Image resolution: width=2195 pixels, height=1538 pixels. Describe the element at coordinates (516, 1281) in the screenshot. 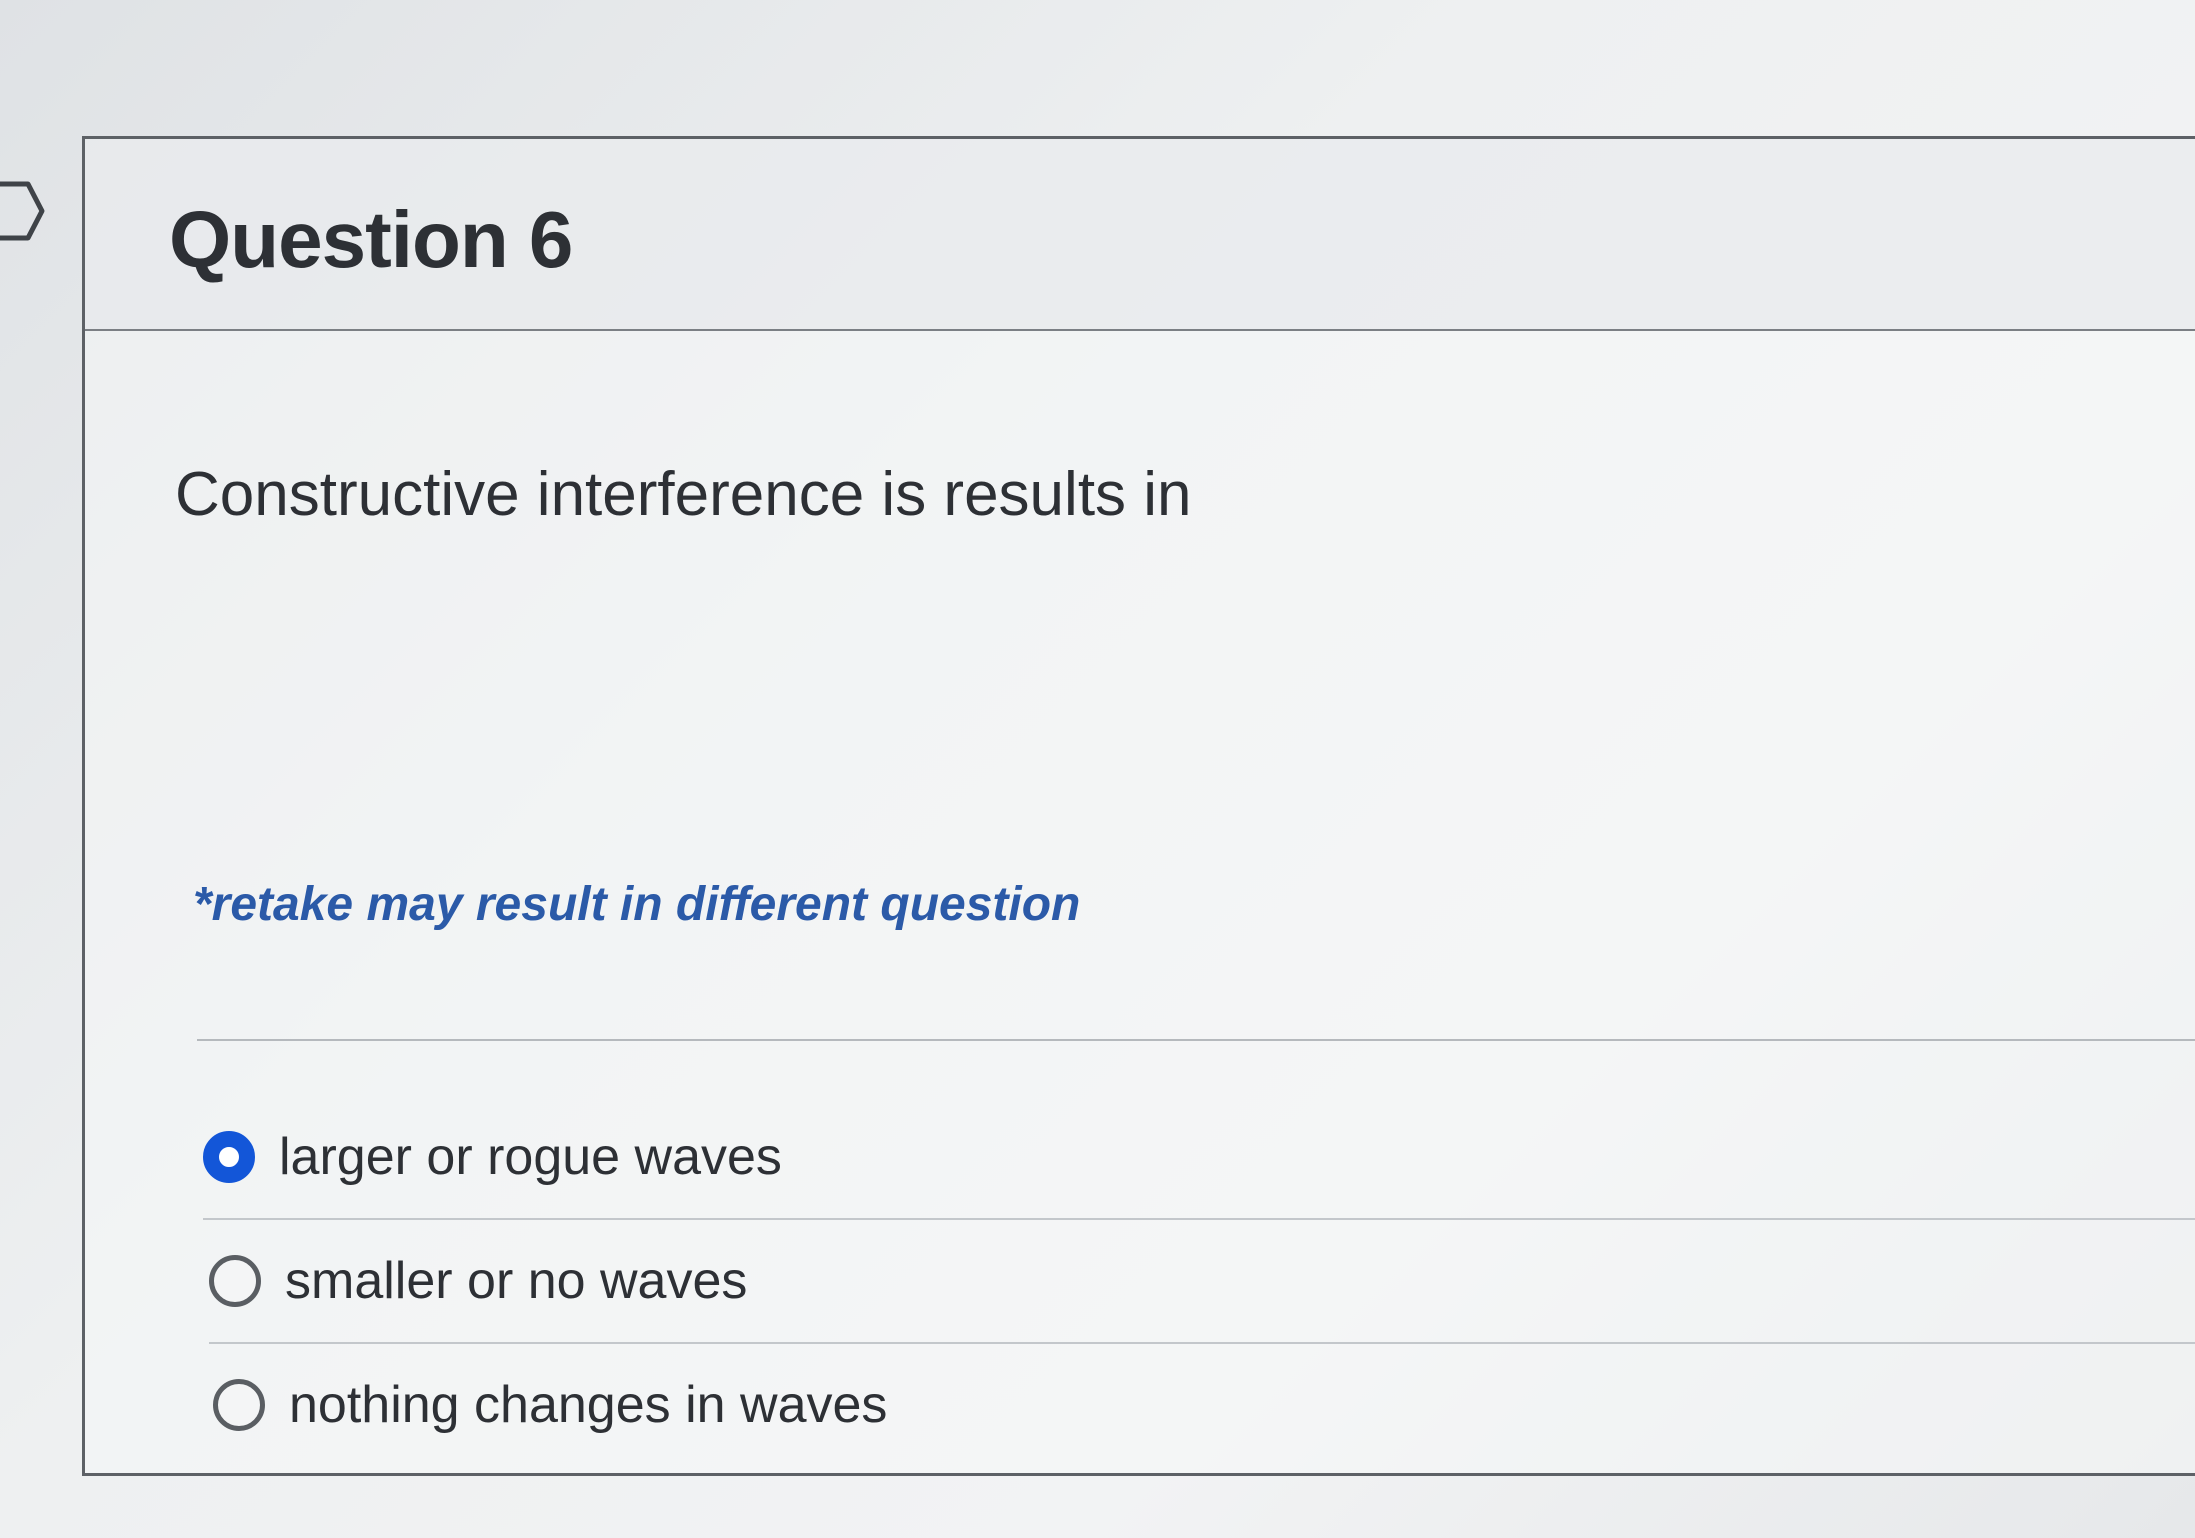

I see `answer-label: smaller or no waves` at that location.